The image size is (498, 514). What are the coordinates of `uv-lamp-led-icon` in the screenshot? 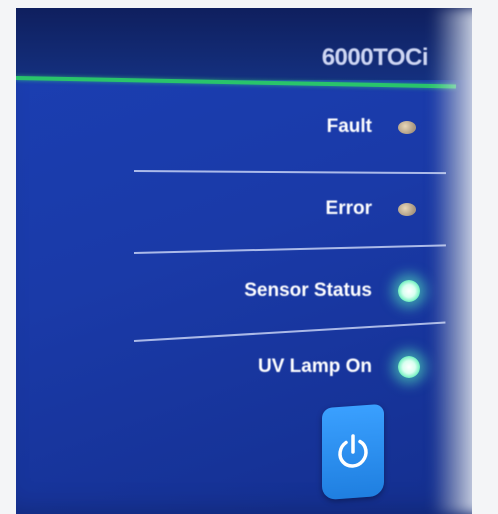 It's located at (409, 367).